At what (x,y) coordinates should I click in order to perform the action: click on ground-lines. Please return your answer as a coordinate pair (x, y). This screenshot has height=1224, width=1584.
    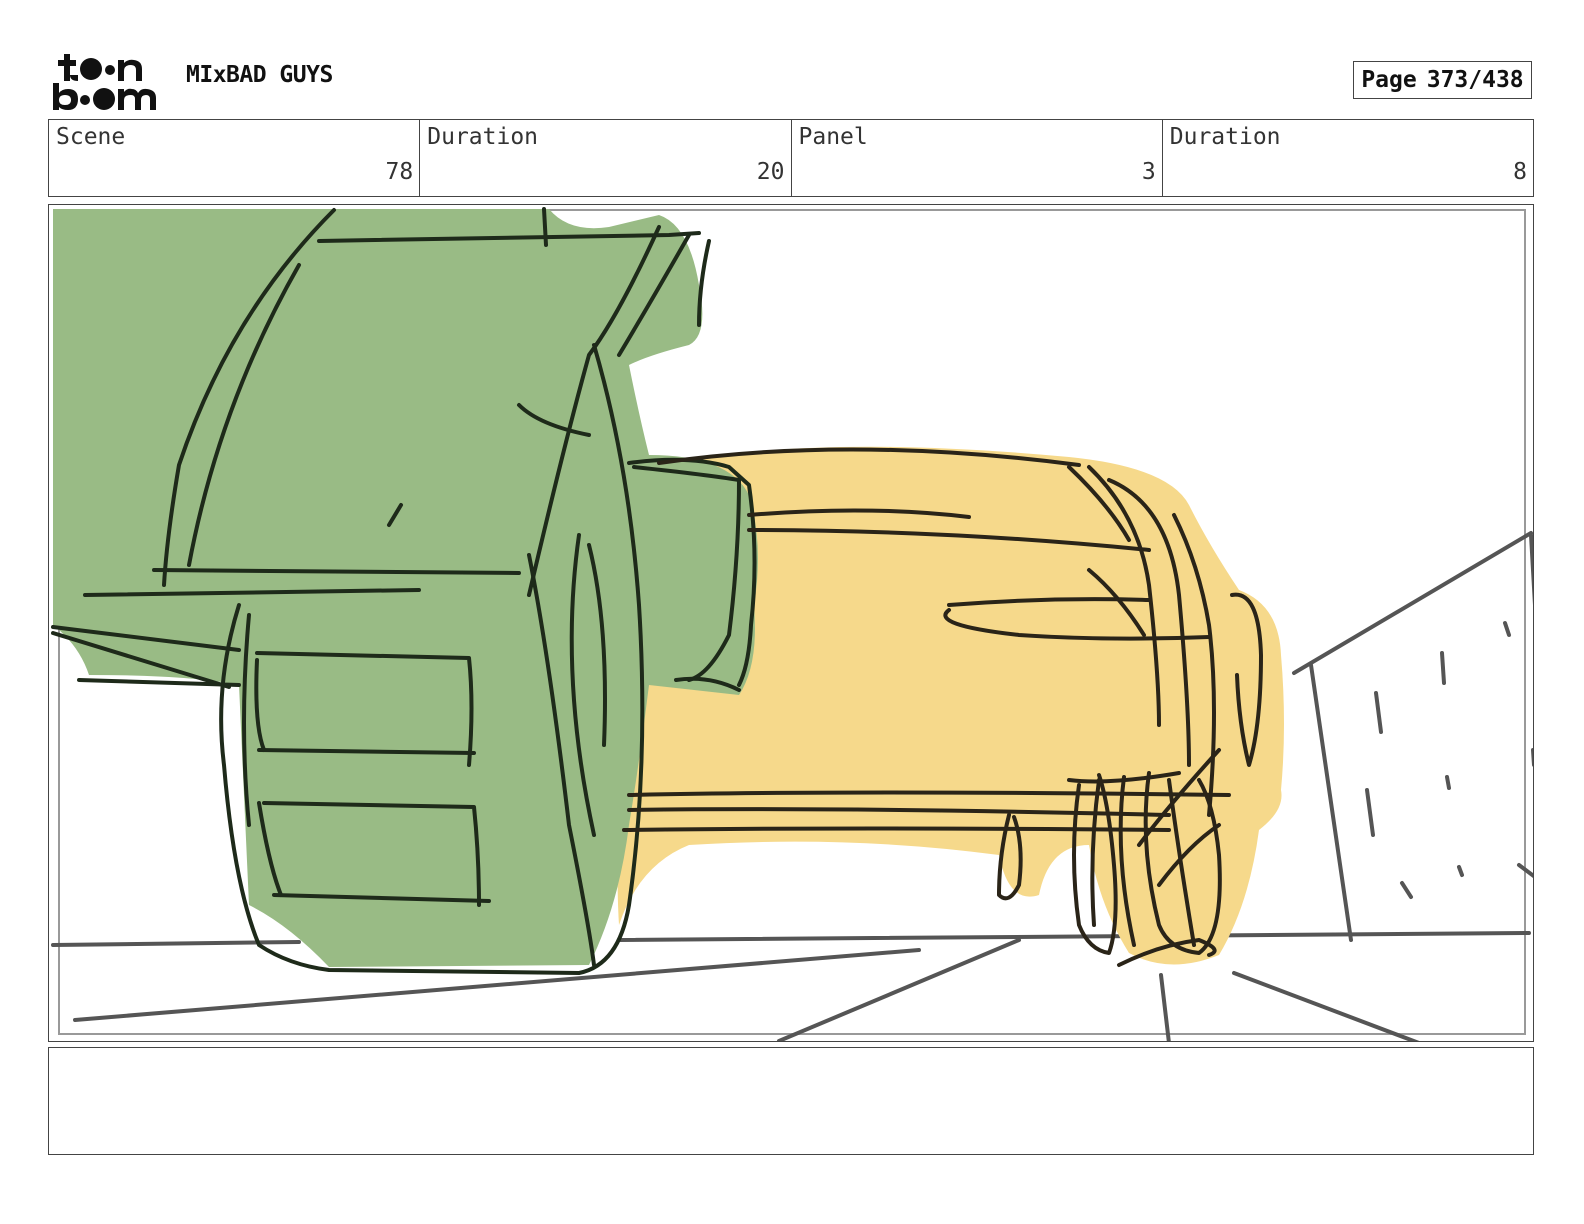
    Looking at the image, I should click on (791, 986).